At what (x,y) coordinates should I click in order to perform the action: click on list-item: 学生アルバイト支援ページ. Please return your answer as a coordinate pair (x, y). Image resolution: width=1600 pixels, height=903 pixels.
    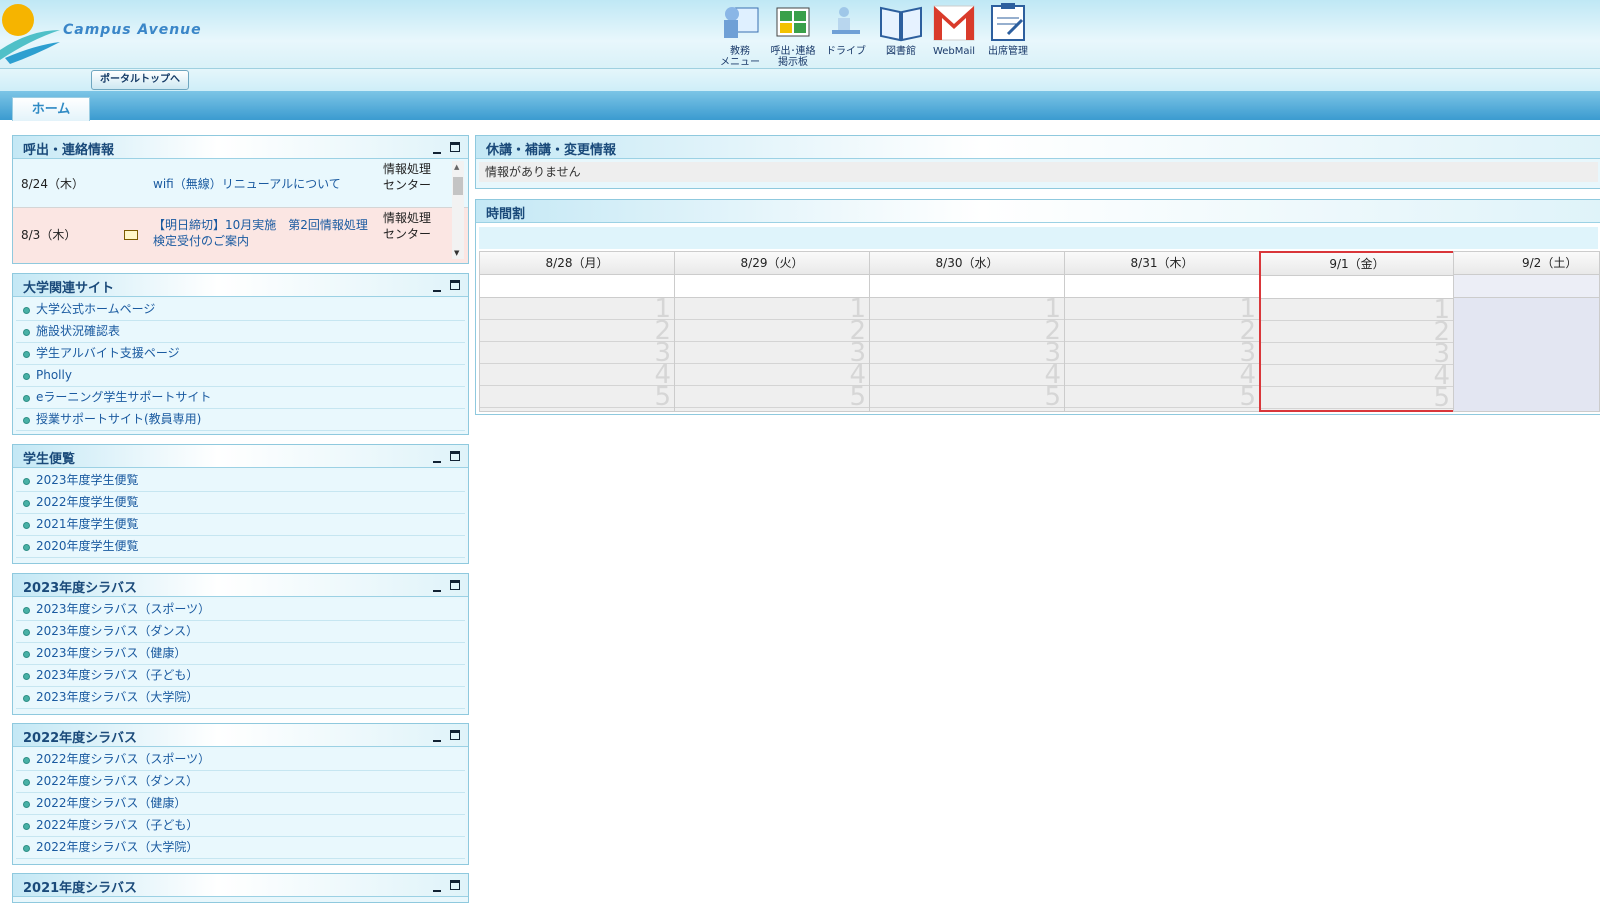
    Looking at the image, I should click on (240, 354).